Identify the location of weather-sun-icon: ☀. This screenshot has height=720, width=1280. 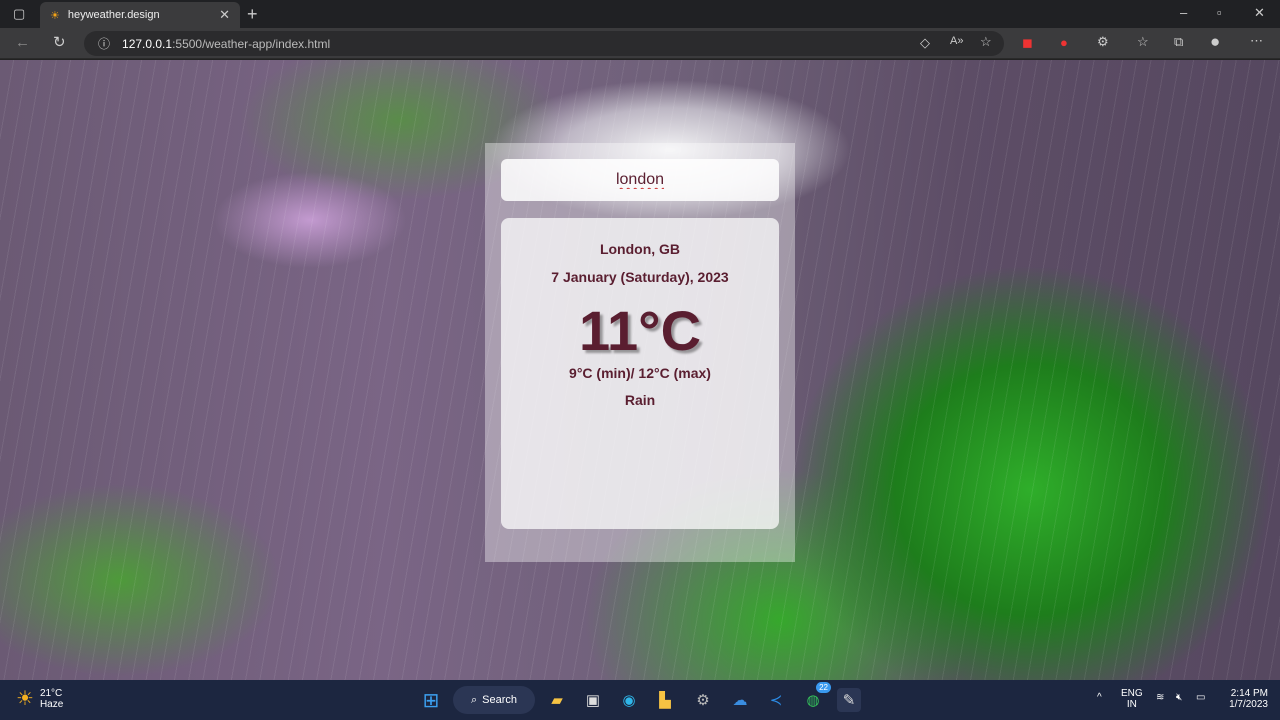
(25, 699).